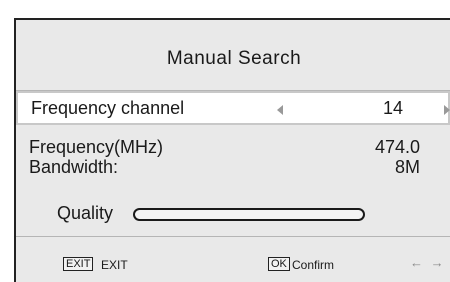  Describe the element at coordinates (85, 213) in the screenshot. I see `quality-label: Quality` at that location.